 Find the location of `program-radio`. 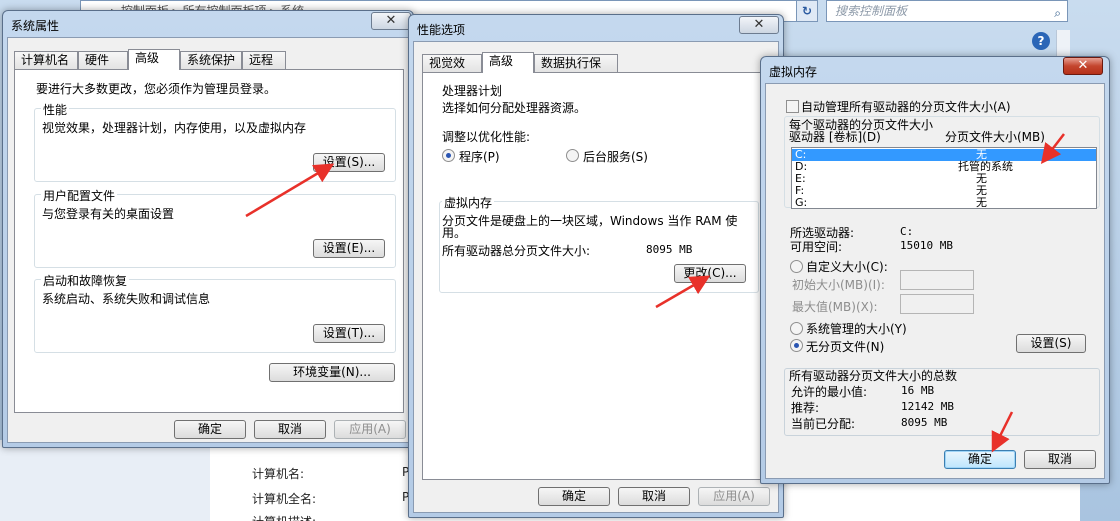

program-radio is located at coordinates (448, 155).